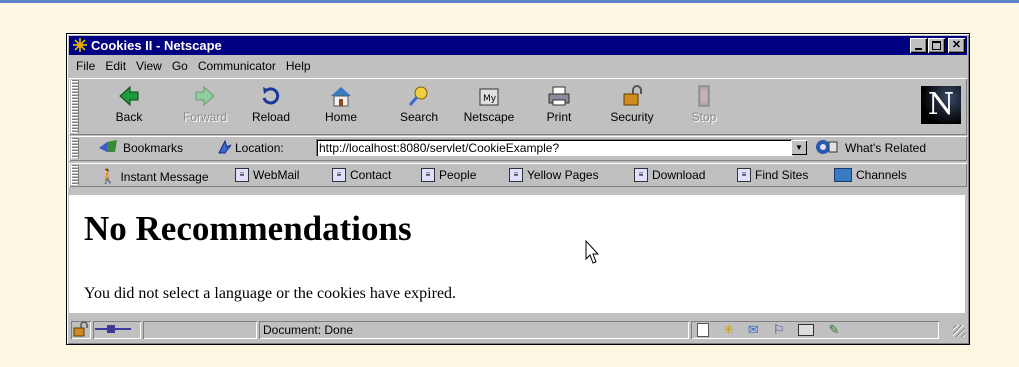 The image size is (1019, 367). What do you see at coordinates (75, 148) in the screenshot?
I see `location-grip` at bounding box center [75, 148].